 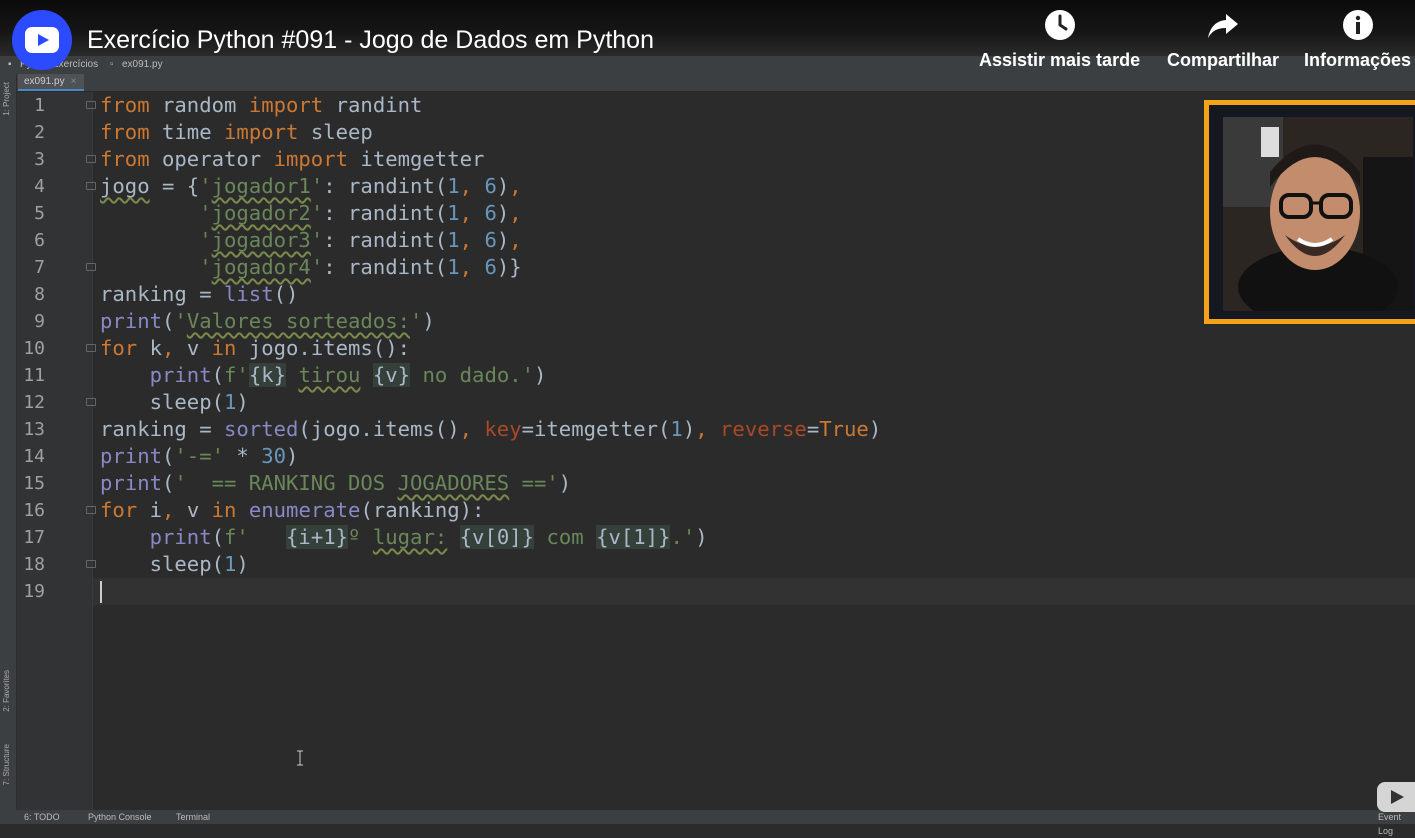 What do you see at coordinates (1357, 25) in the screenshot?
I see `info-icon` at bounding box center [1357, 25].